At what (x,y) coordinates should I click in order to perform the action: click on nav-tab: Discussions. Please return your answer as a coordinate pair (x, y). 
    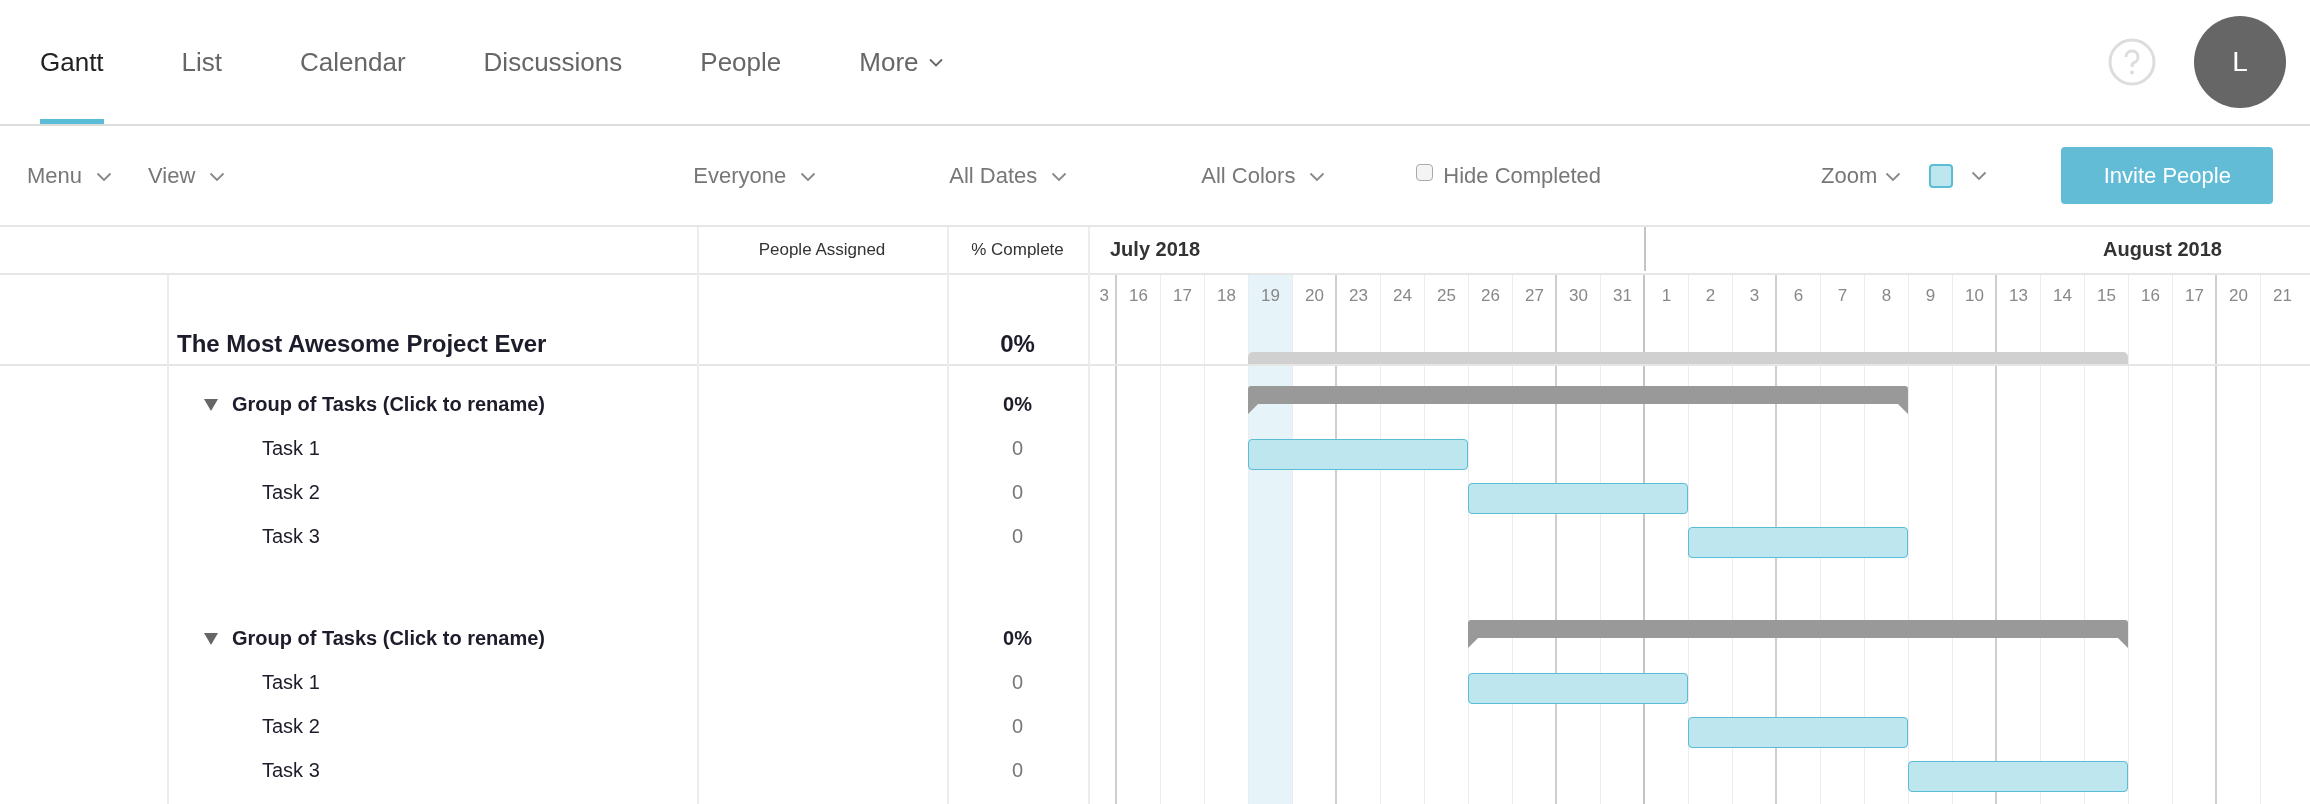
    Looking at the image, I should click on (553, 62).